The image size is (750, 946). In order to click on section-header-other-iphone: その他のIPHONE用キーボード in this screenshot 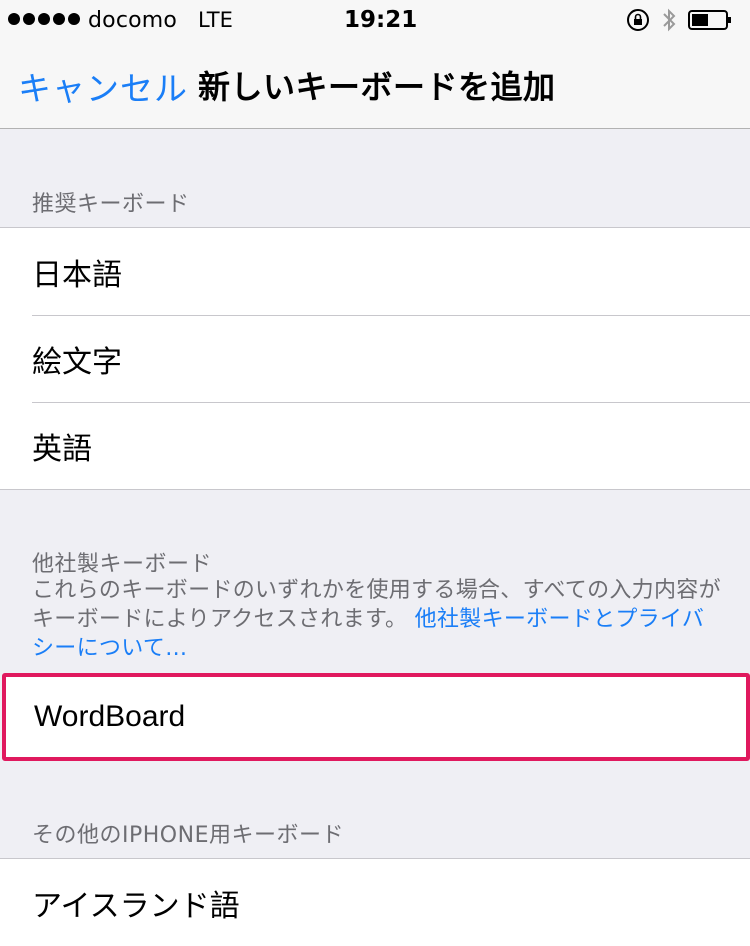, I will do `click(188, 835)`.